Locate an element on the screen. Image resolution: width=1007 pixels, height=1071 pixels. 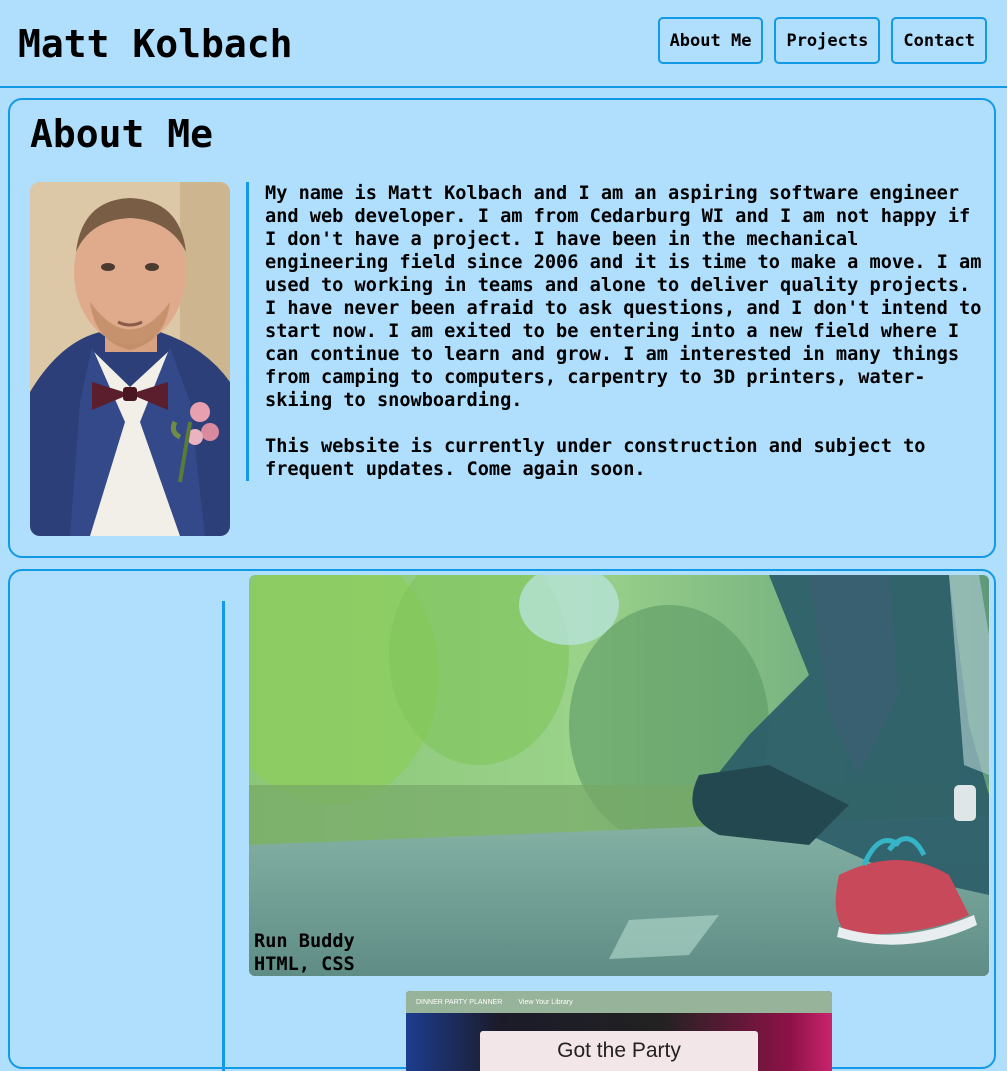
profile-photo-illustration is located at coordinates (130, 359).